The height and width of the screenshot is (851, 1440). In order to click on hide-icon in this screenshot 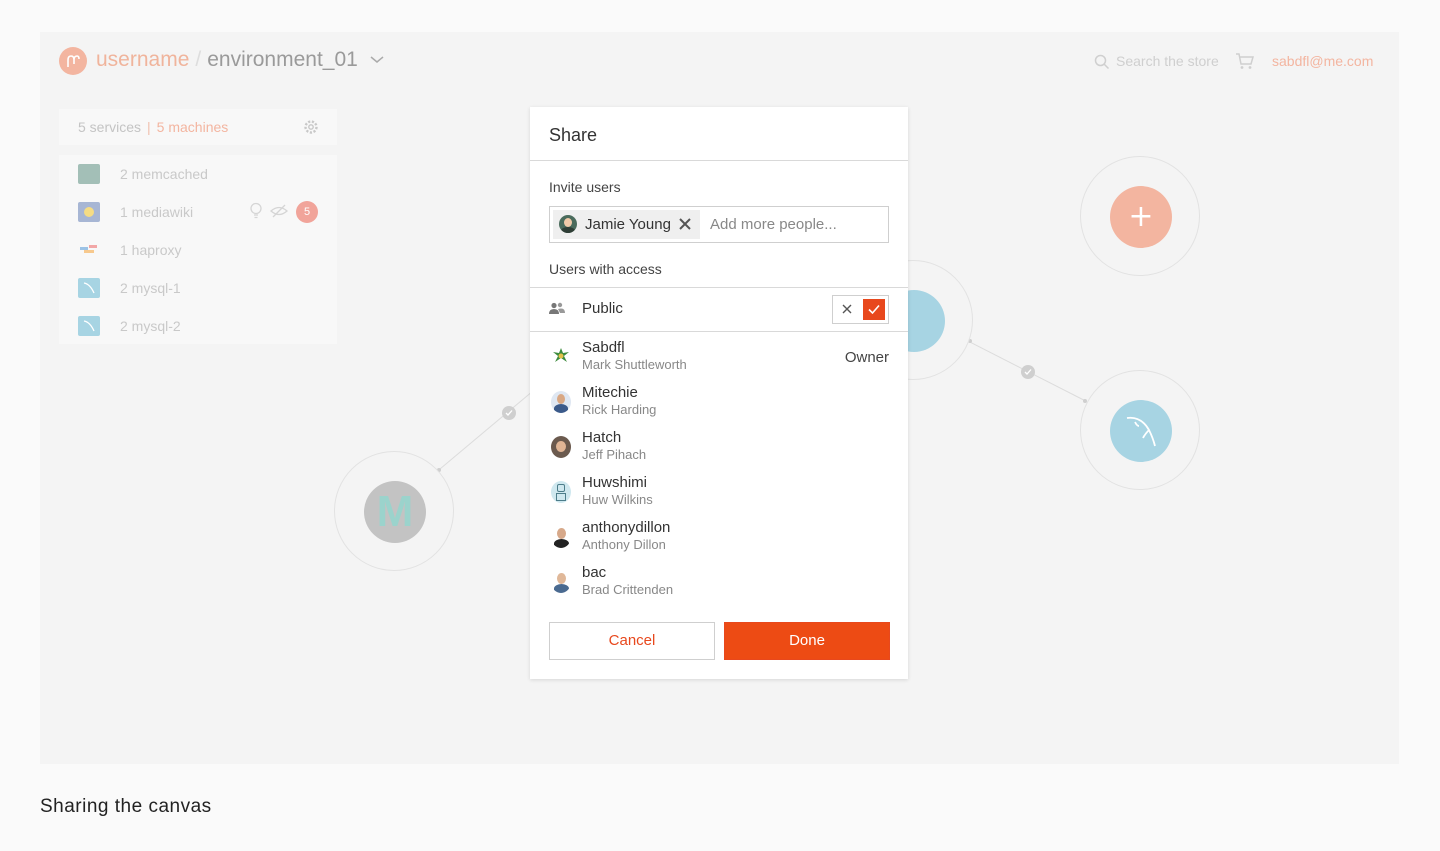, I will do `click(279, 211)`.